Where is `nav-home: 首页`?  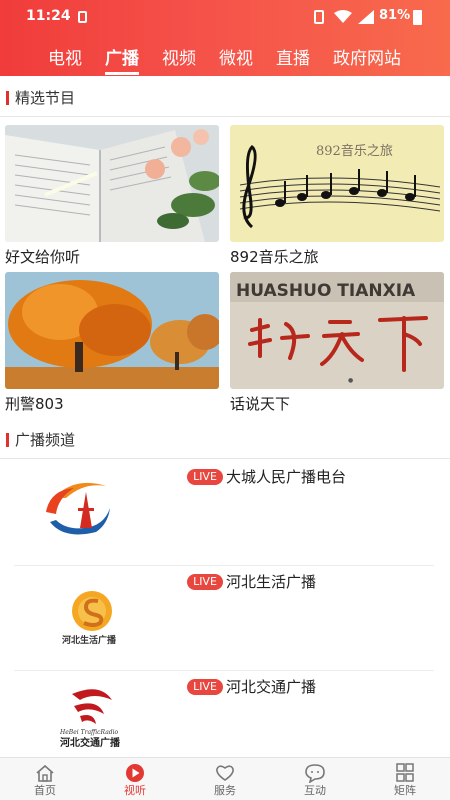
nav-home: 首页 is located at coordinates (45, 779).